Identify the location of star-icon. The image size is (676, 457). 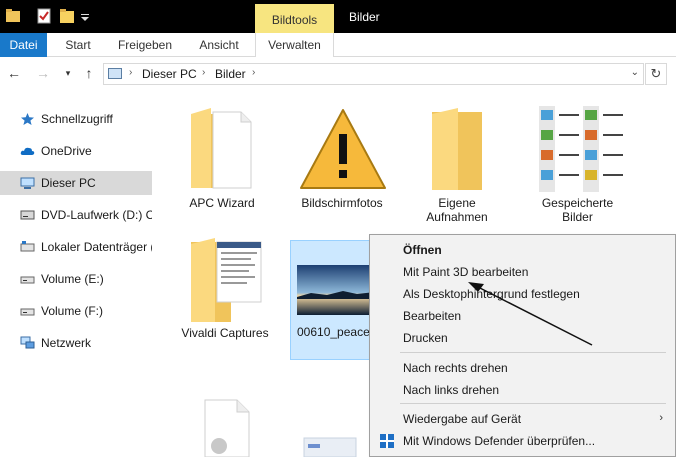
(27, 119).